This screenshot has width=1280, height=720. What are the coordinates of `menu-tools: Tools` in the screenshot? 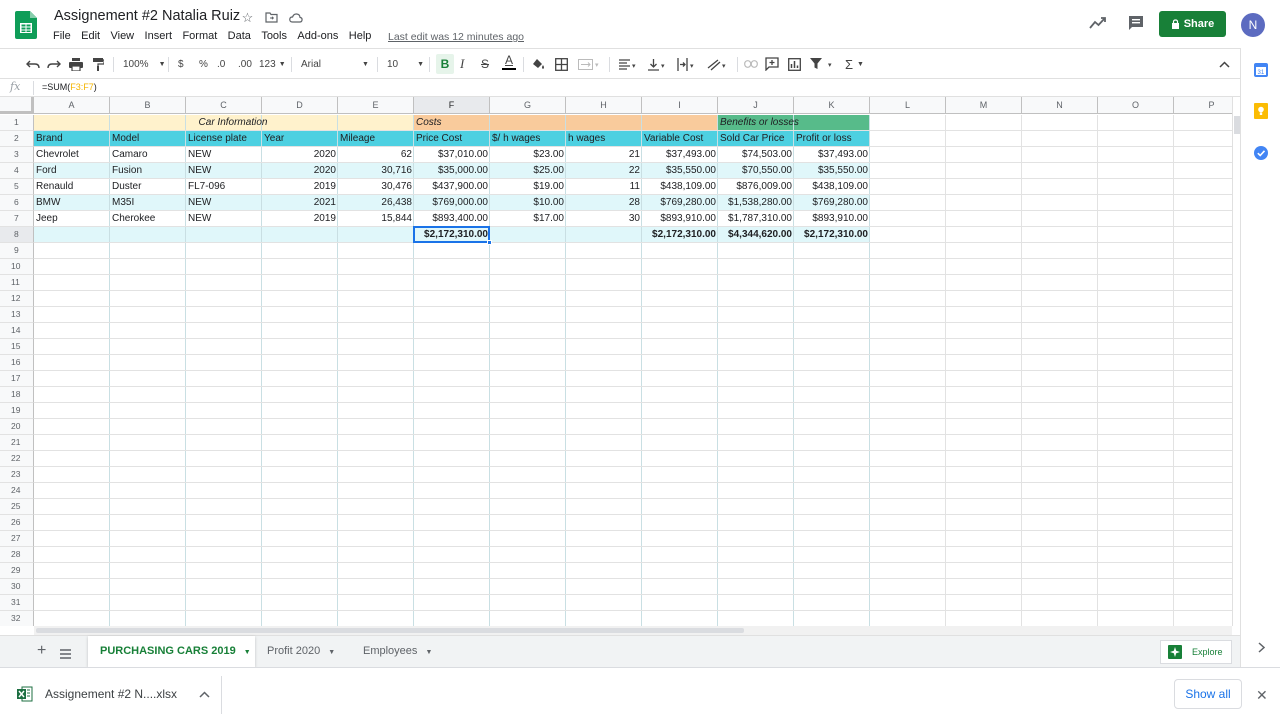 It's located at (274, 36).